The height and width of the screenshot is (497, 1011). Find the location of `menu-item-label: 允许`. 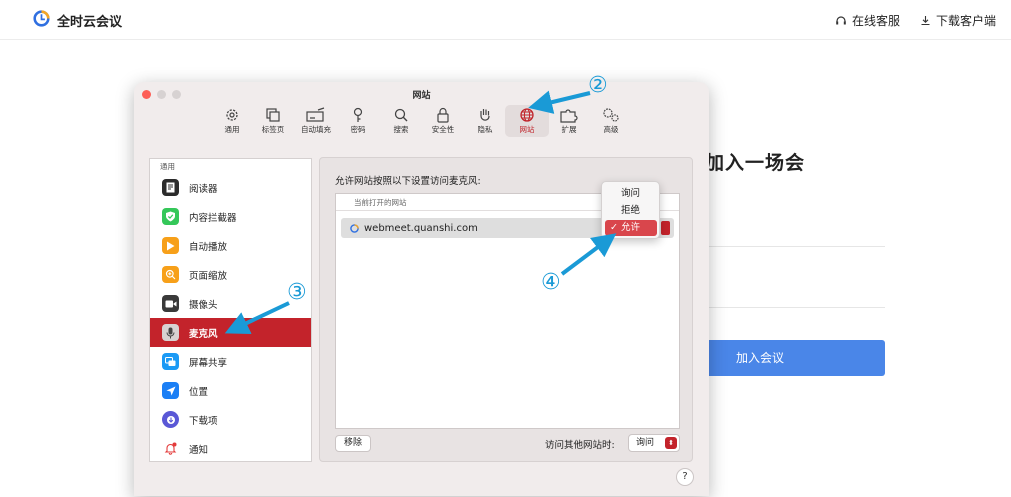

menu-item-label: 允许 is located at coordinates (631, 227).